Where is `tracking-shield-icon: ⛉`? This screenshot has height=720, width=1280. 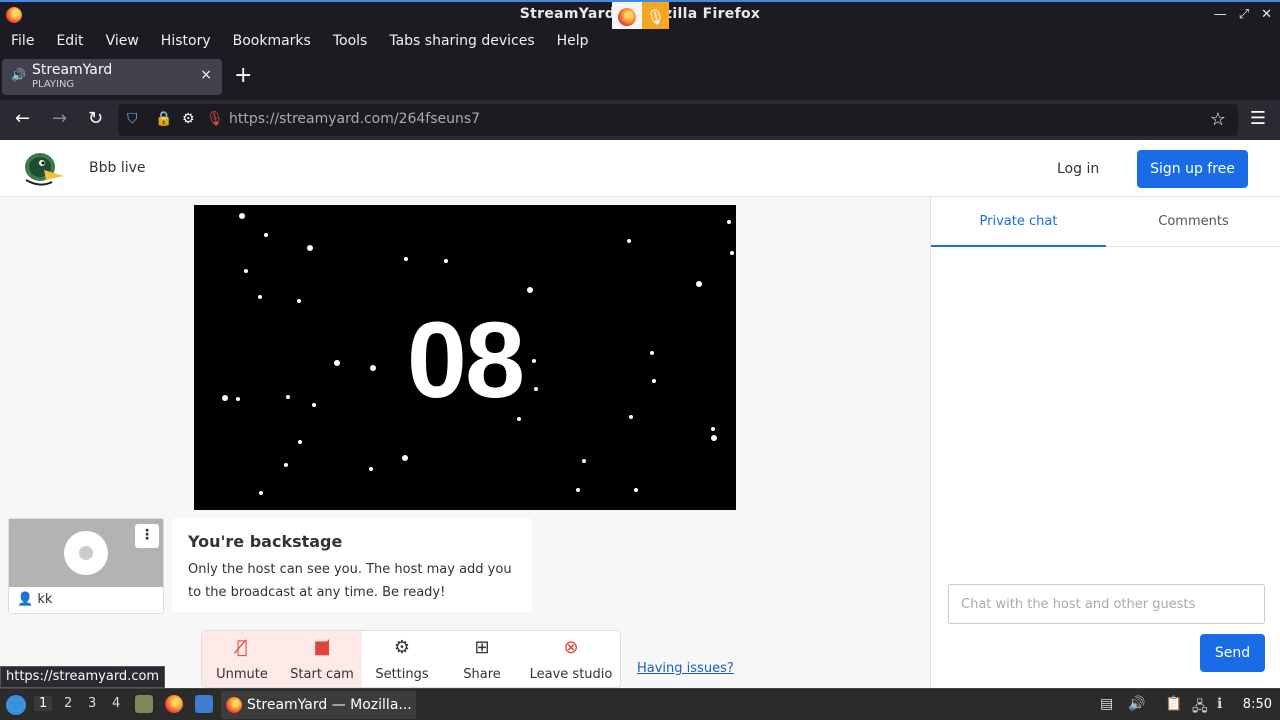 tracking-shield-icon: ⛉ is located at coordinates (132, 119).